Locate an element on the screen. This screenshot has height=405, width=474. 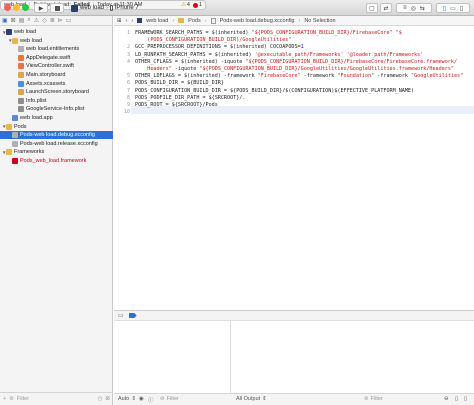
tree-item: Main.storyboard is located at coordinates (56, 75).